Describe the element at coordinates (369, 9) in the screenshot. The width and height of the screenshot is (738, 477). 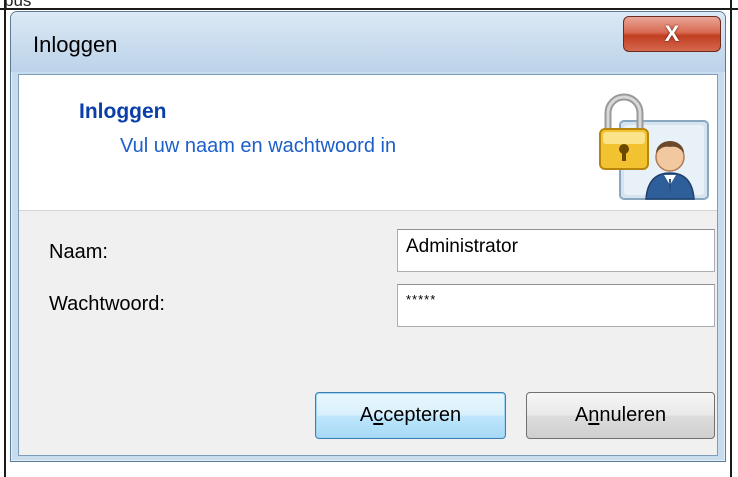
I see `background-edge-top` at that location.